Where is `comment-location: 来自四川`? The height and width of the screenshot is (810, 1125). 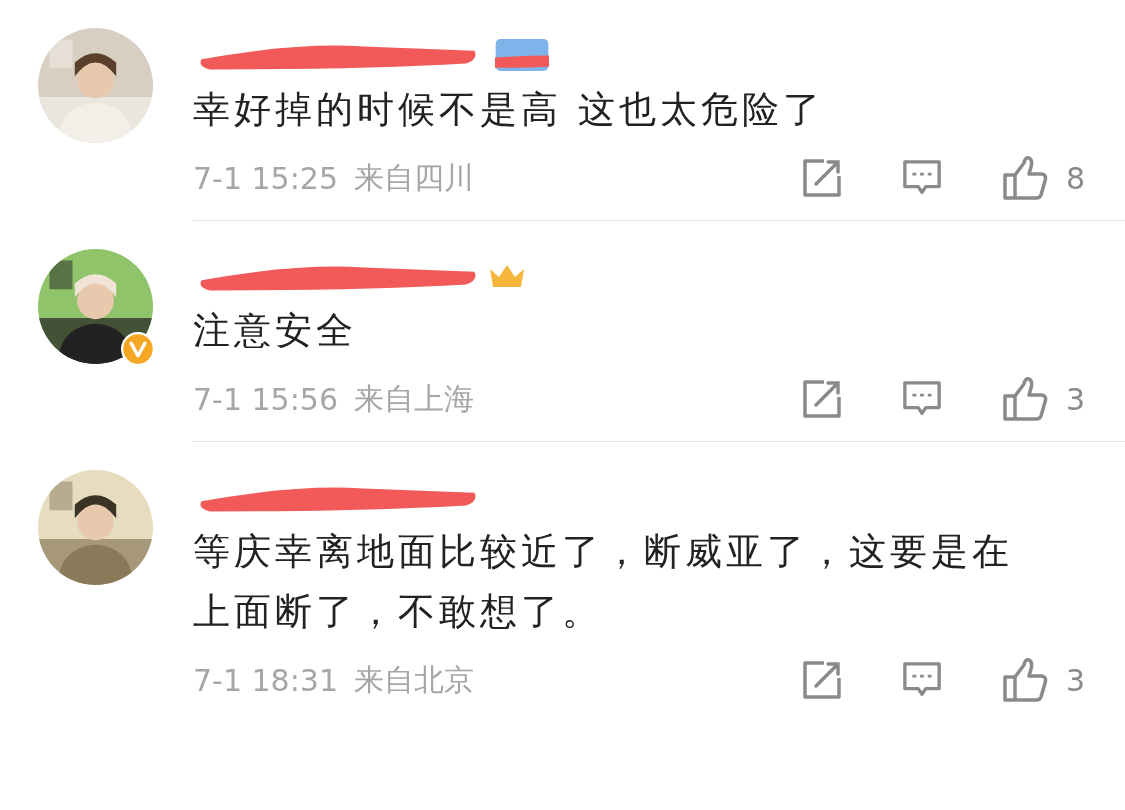
comment-location: 来自四川 is located at coordinates (414, 177).